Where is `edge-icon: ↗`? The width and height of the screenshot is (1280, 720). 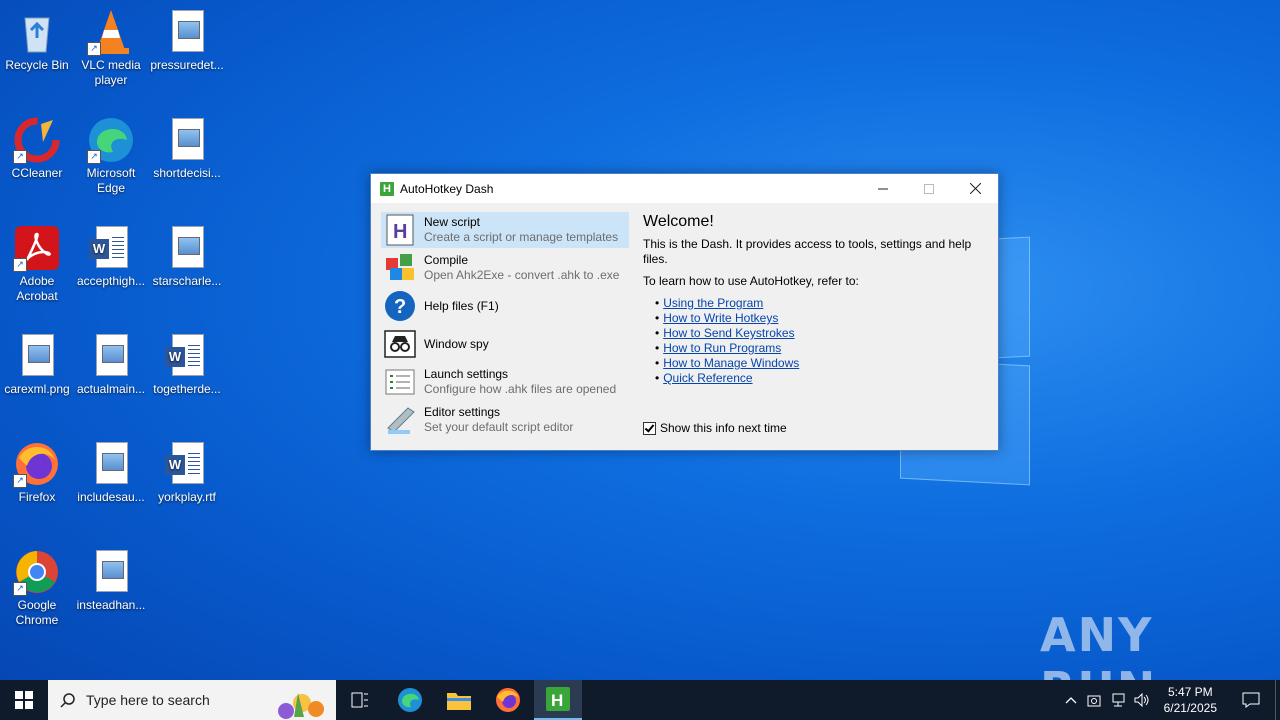 edge-icon: ↗ is located at coordinates (111, 140).